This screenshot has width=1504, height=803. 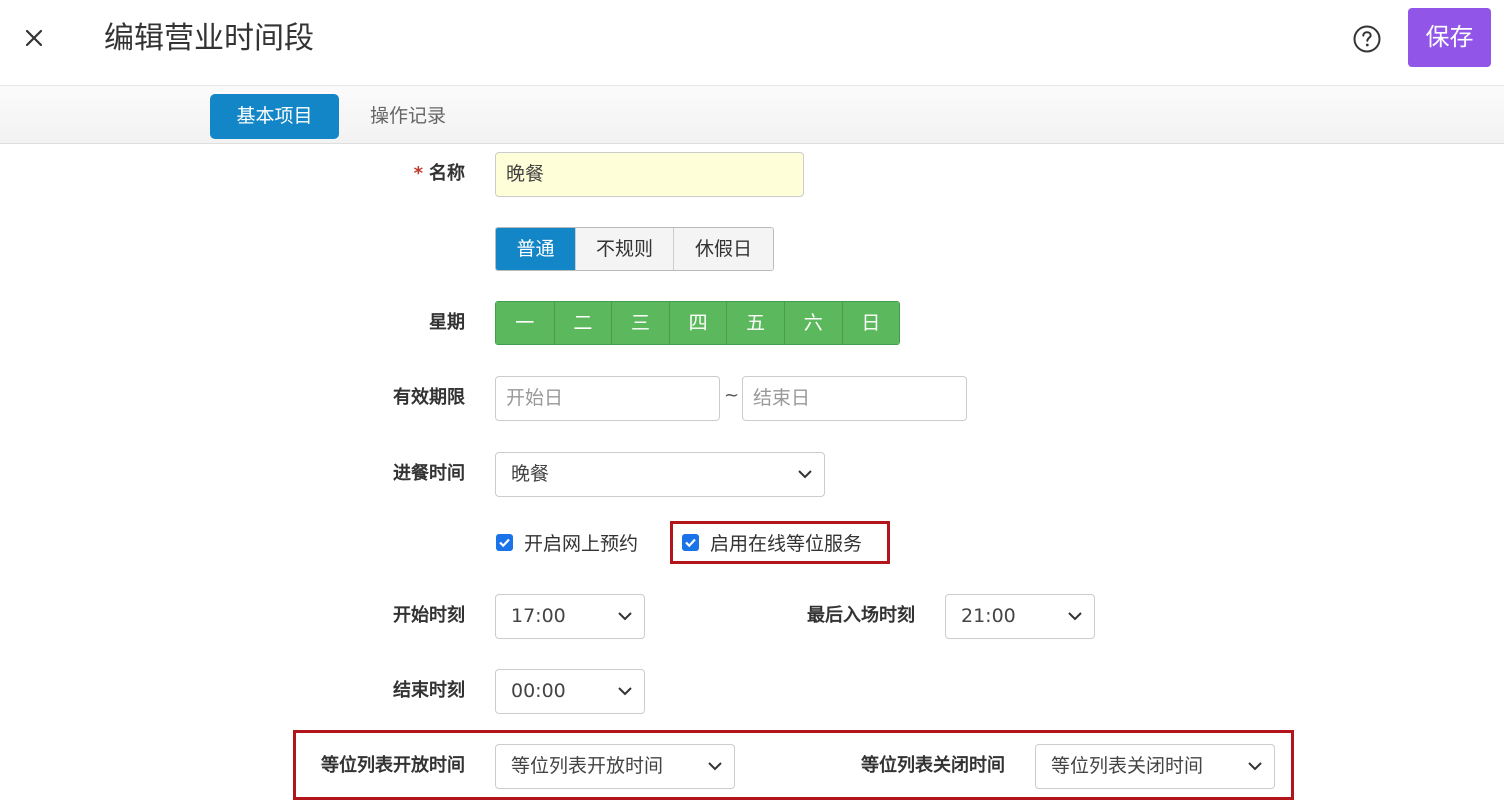 What do you see at coordinates (530, 474) in the screenshot?
I see `meal-time-value: 晚餐` at bounding box center [530, 474].